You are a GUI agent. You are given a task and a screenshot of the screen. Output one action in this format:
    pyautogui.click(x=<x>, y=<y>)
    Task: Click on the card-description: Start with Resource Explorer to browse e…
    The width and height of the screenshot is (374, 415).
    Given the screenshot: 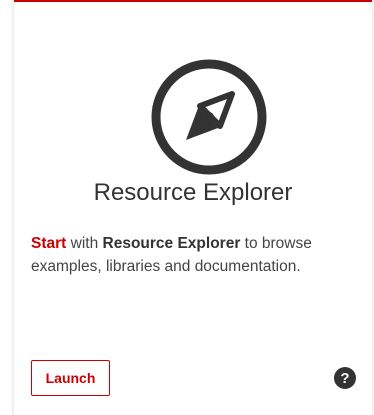 What is the action you would take?
    pyautogui.click(x=191, y=255)
    